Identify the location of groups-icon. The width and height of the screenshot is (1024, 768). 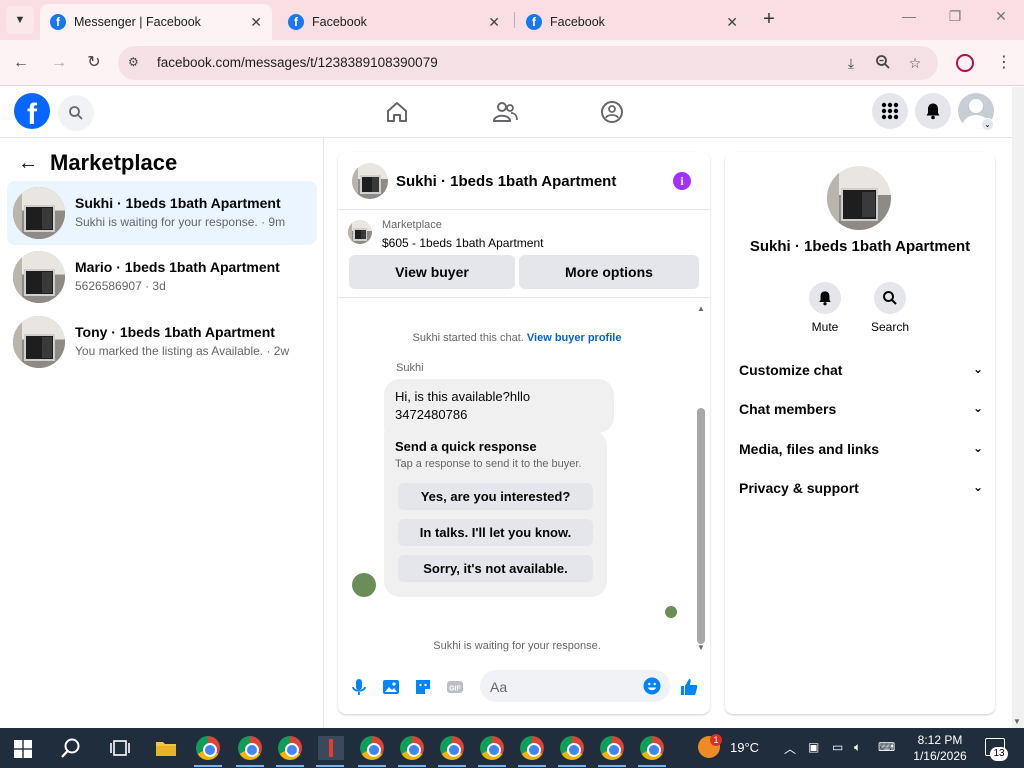
(612, 112).